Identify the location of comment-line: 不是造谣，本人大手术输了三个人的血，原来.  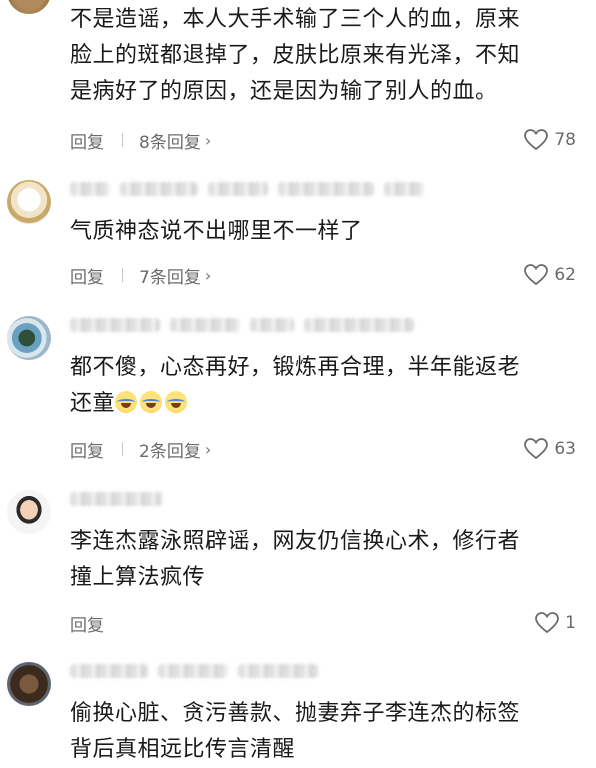
(295, 19).